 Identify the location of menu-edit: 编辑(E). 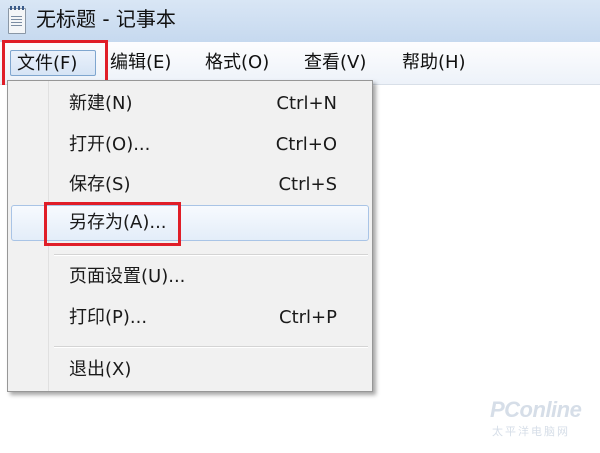
(140, 63).